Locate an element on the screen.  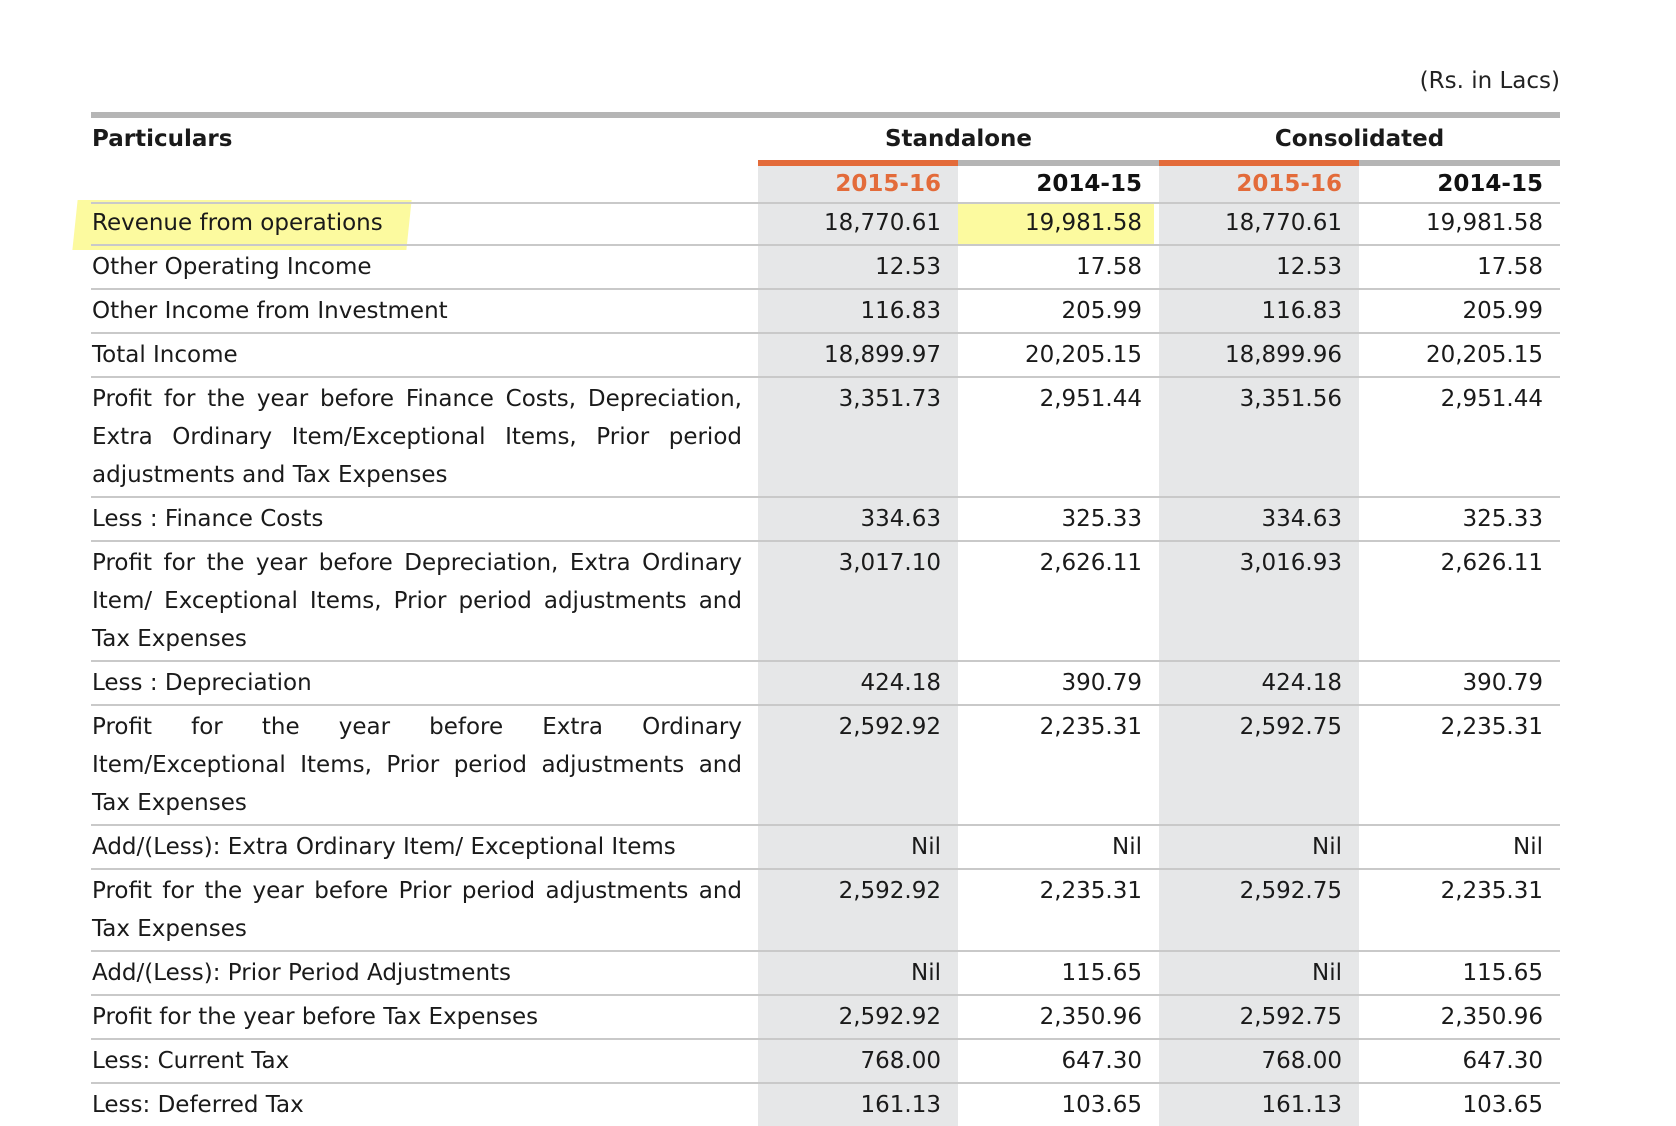
row-label: Profit for the year before Tax Expenses is located at coordinates (315, 1017).